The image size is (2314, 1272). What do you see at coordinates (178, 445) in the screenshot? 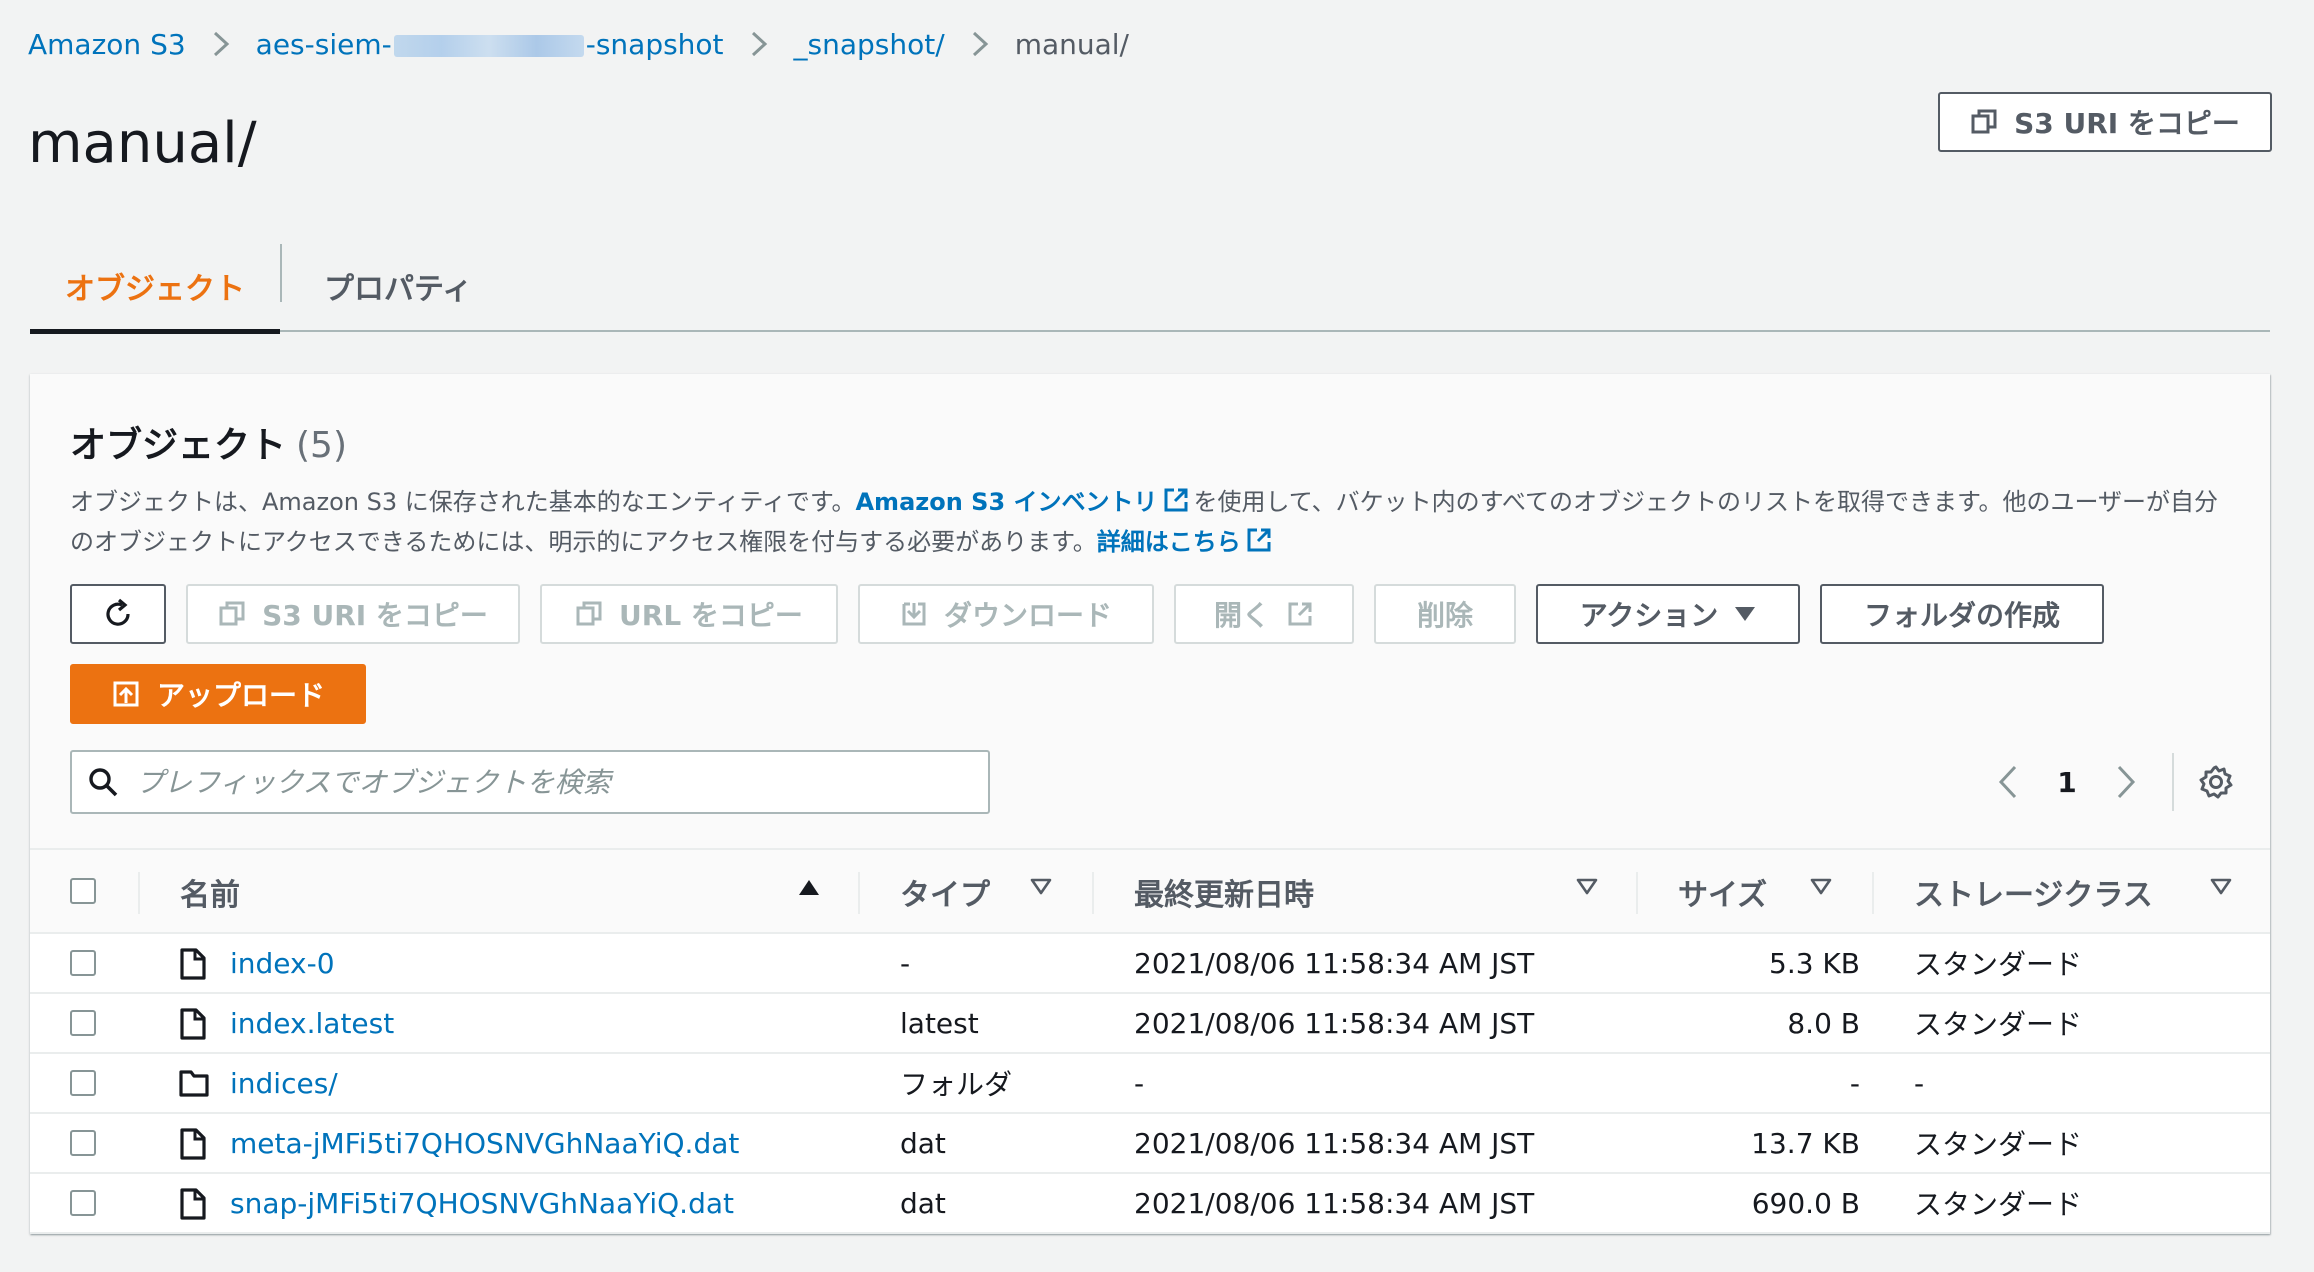
I see `objects-title-text: オブジェクト` at bounding box center [178, 445].